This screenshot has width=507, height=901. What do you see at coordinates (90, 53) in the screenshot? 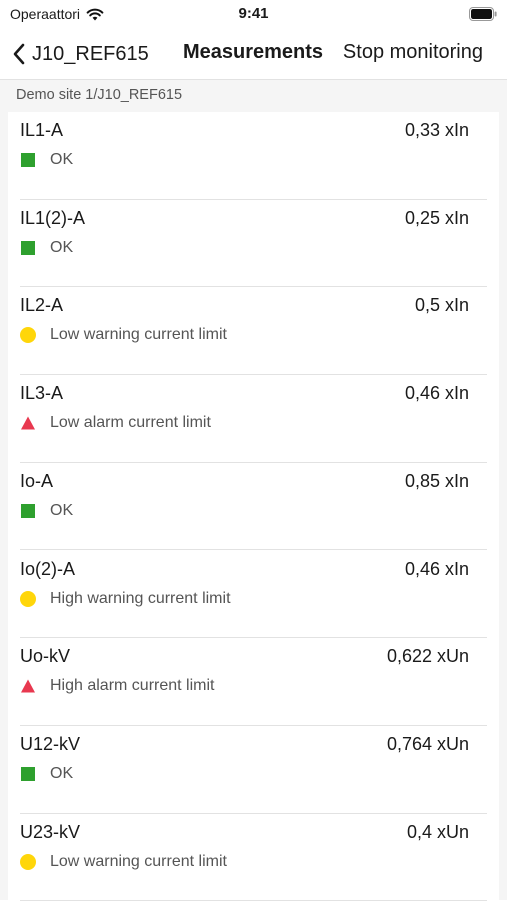
I see `back-label: J10_REF615` at bounding box center [90, 53].